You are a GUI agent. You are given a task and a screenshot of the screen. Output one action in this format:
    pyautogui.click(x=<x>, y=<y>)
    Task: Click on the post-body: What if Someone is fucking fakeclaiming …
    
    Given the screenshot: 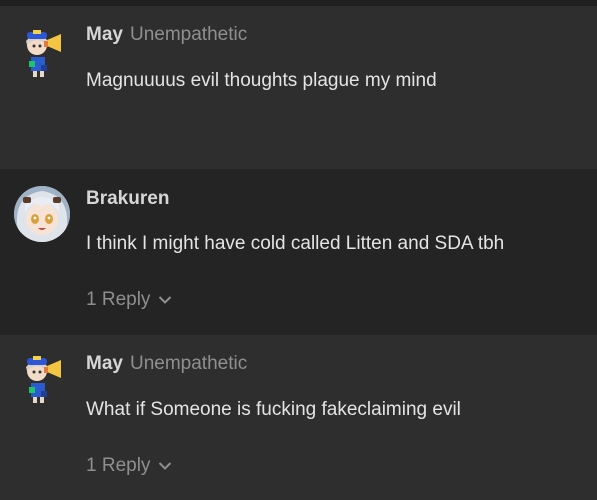 What is the action you would take?
    pyautogui.click(x=273, y=409)
    